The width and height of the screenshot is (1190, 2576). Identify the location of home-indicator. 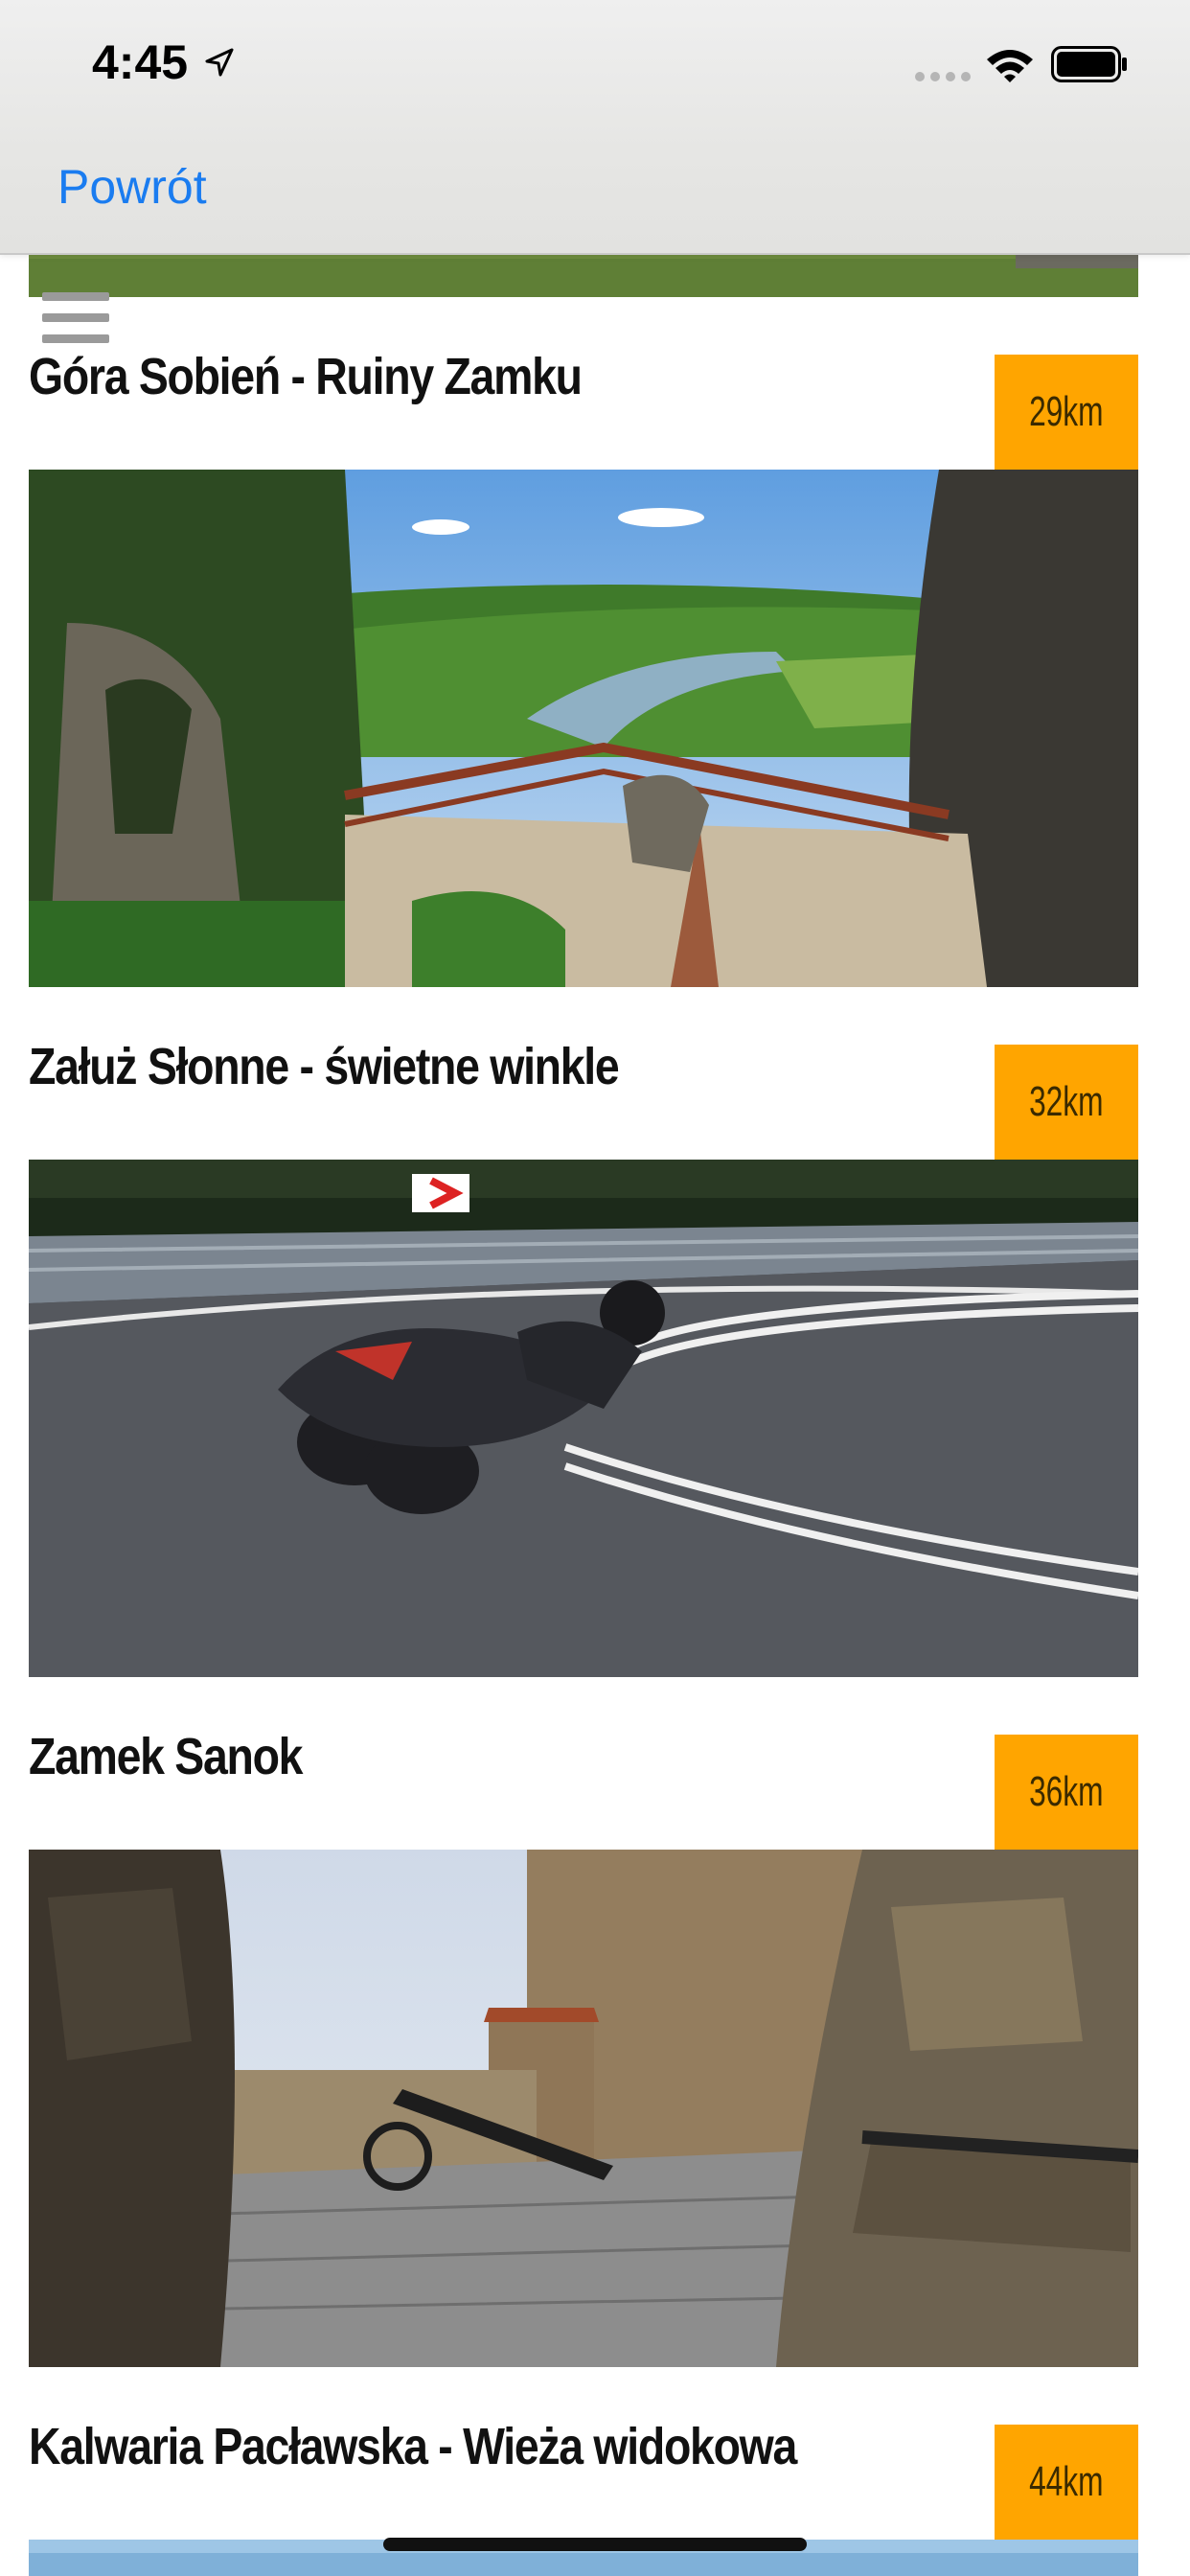
(595, 2544).